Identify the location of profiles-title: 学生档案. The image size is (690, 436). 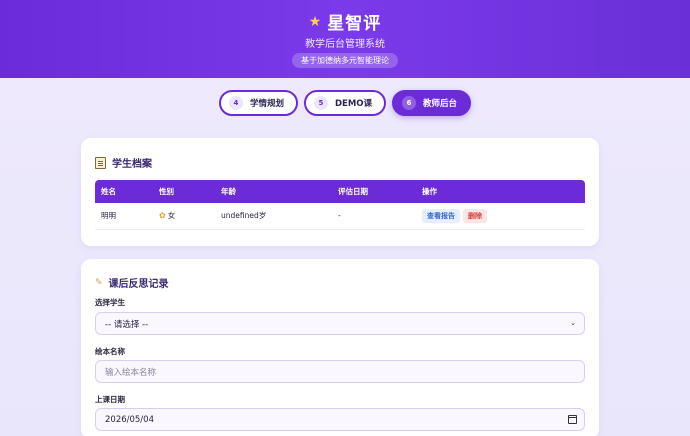
(132, 164).